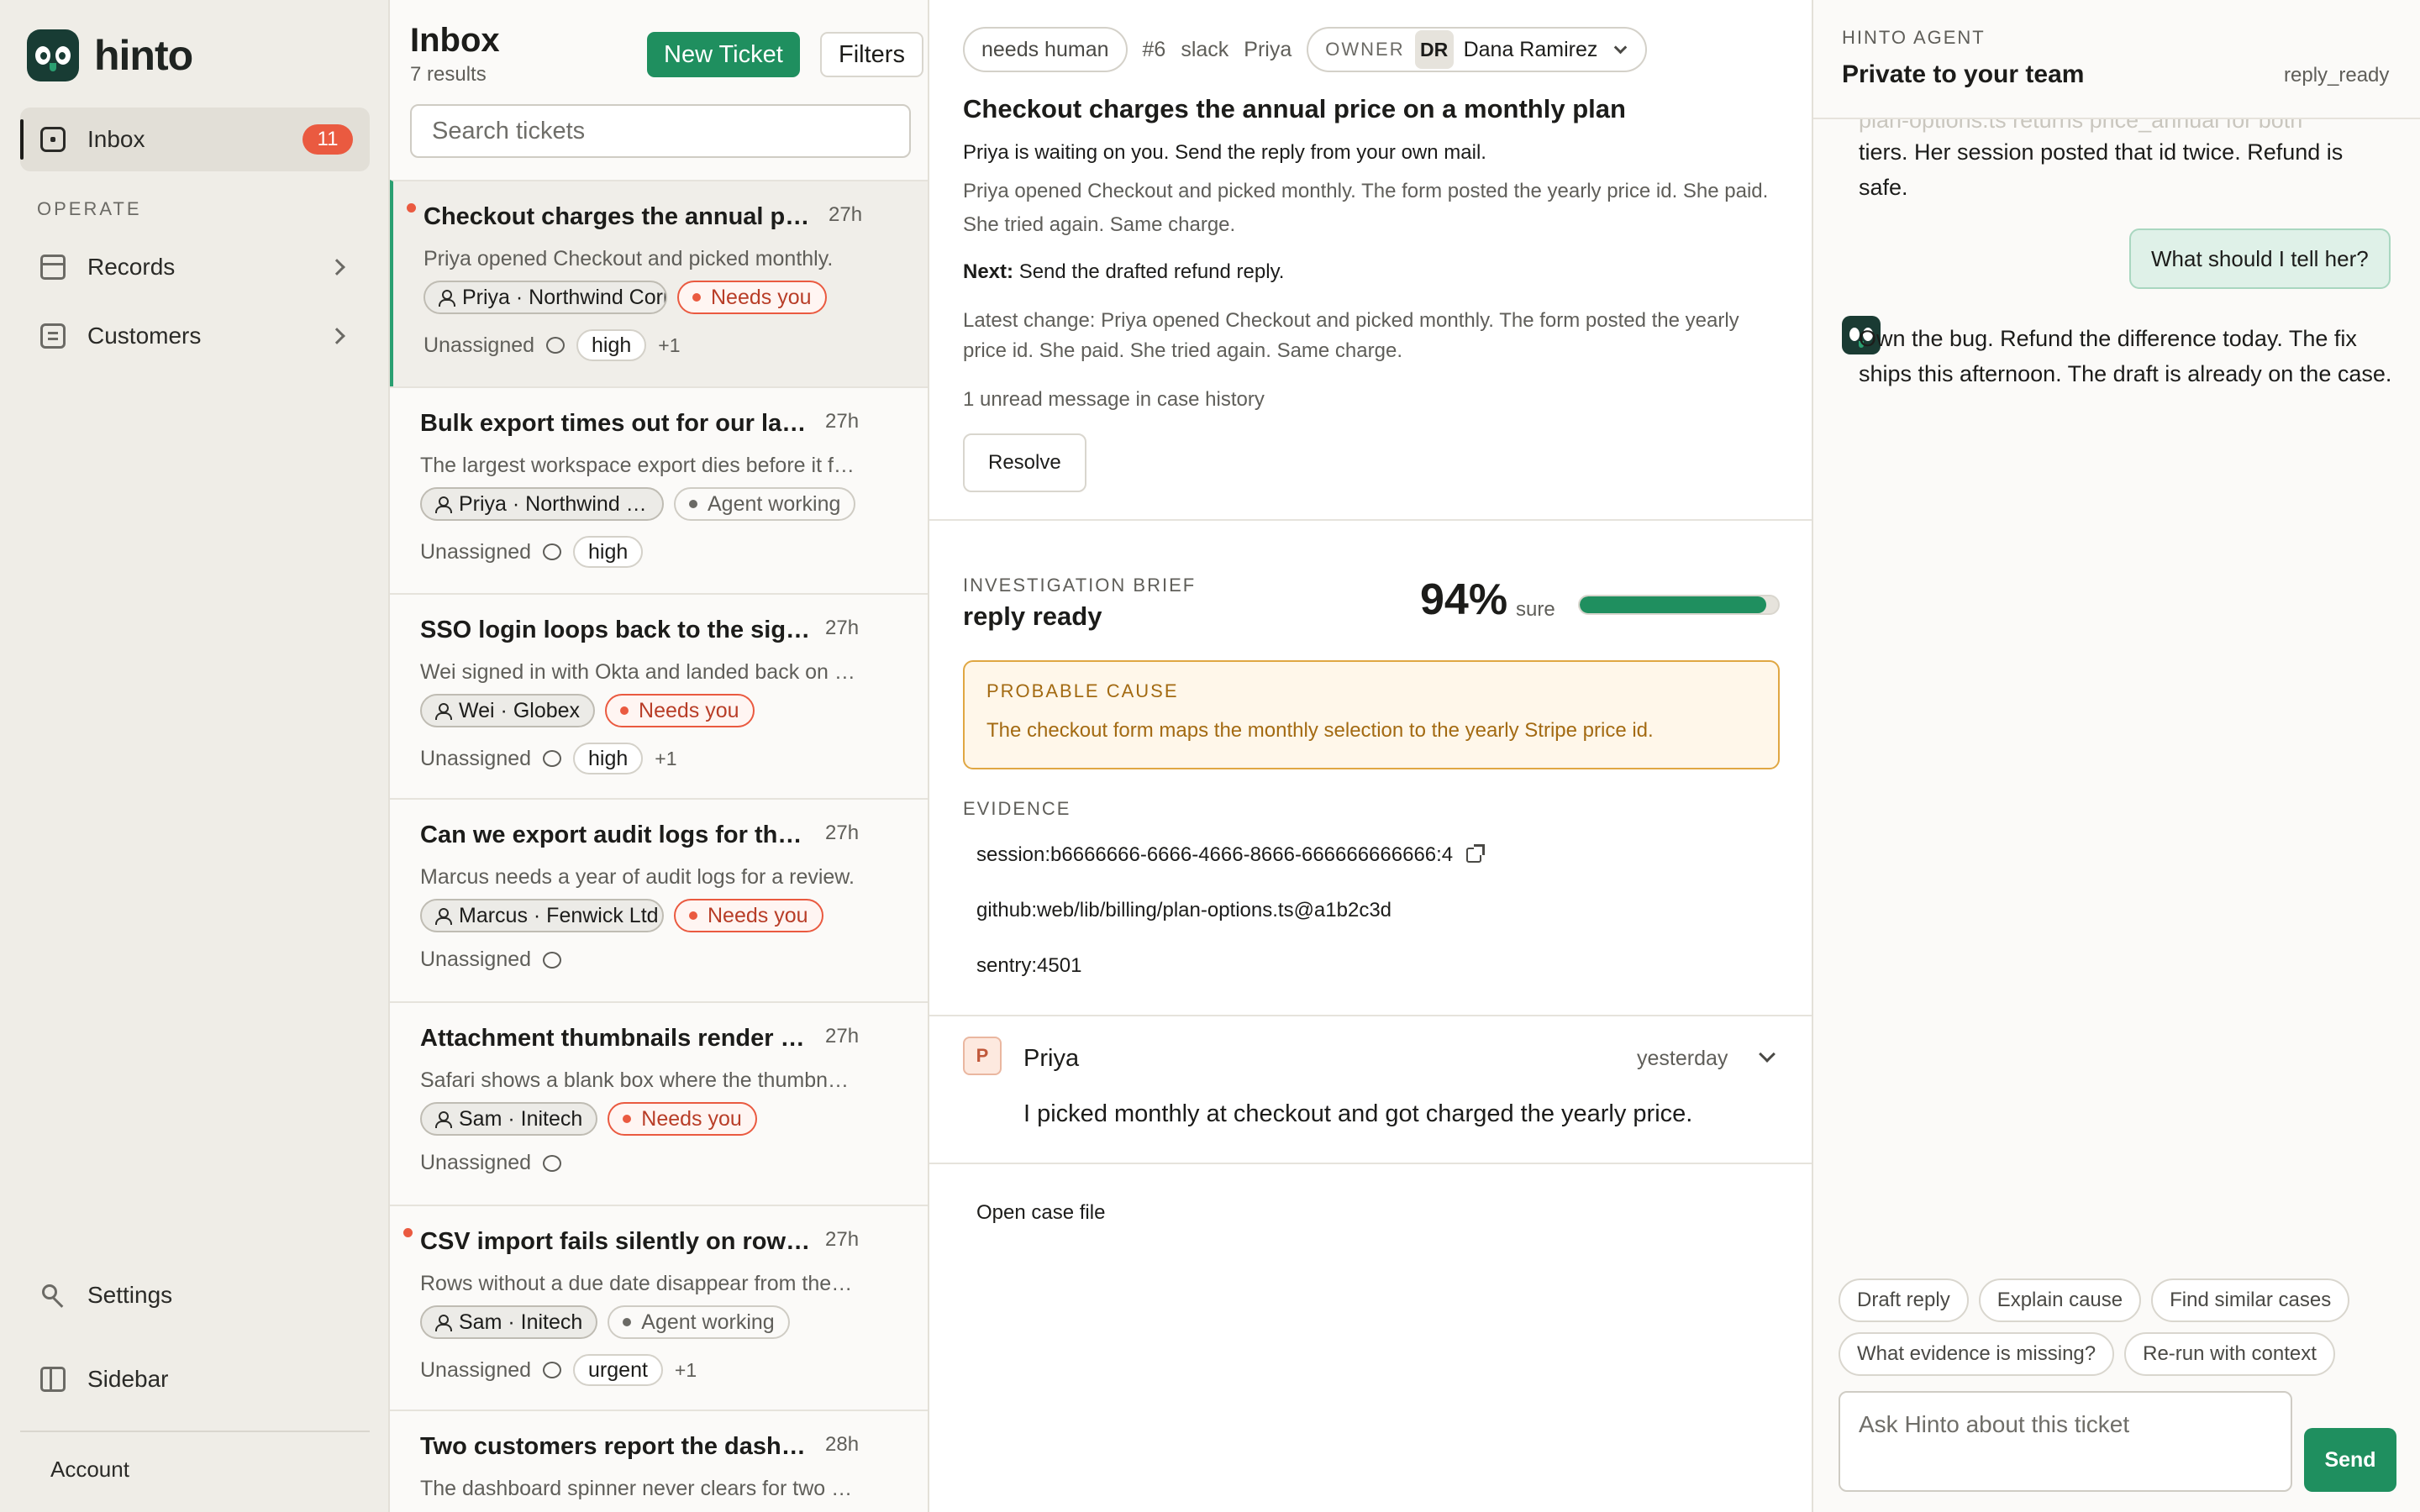 The image size is (2420, 1512). Describe the element at coordinates (554, 503) in the screenshot. I see `customer-name: Priya · Northwind Corp` at that location.